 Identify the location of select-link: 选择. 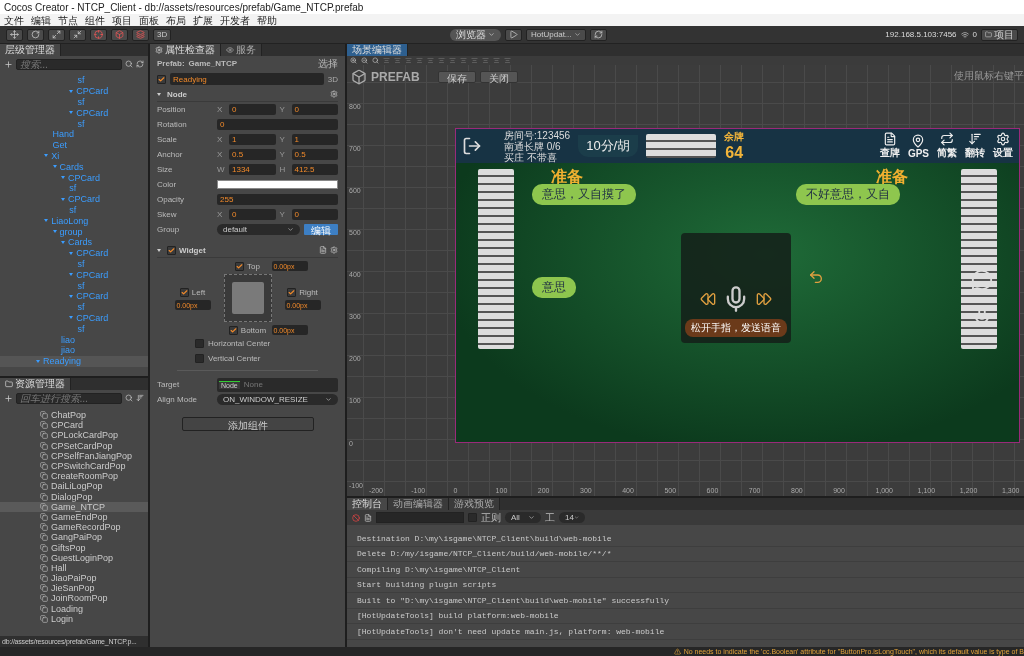
(328, 63).